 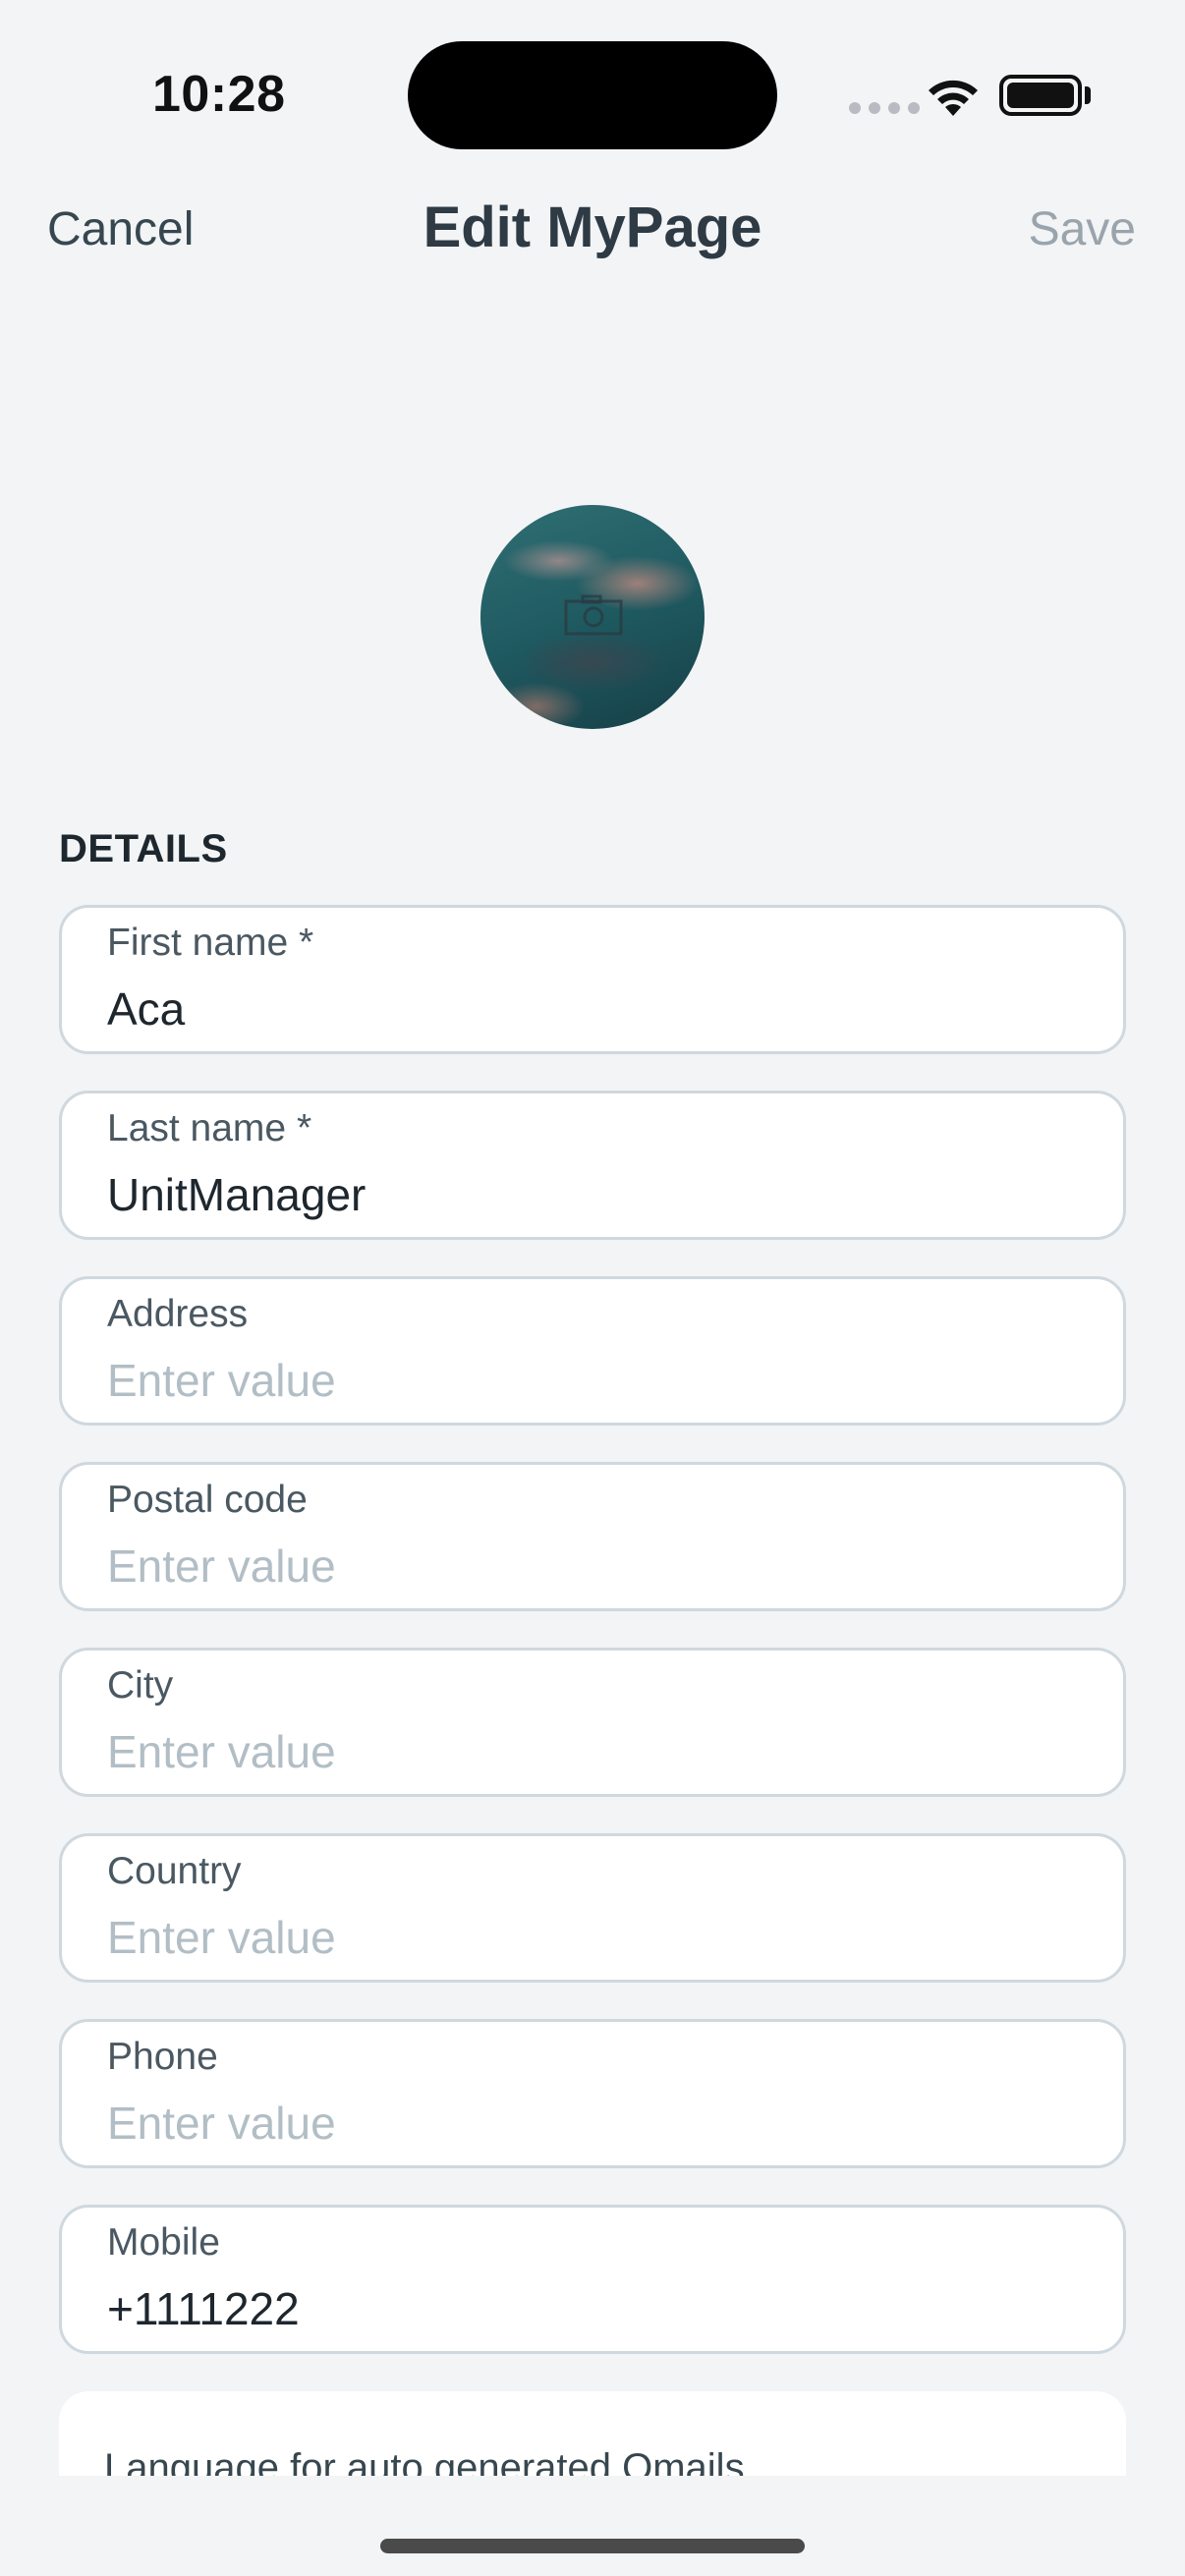 I want to click on address-input: Enter value, so click(x=222, y=1380).